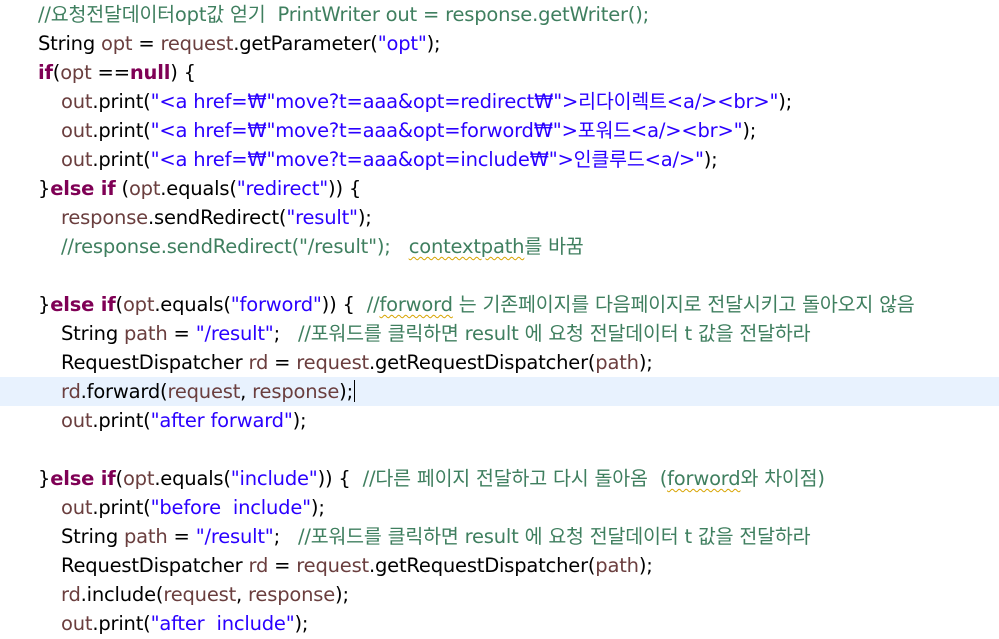  What do you see at coordinates (499, 217) in the screenshot?
I see `code-line: response.sendRedirect("result");` at bounding box center [499, 217].